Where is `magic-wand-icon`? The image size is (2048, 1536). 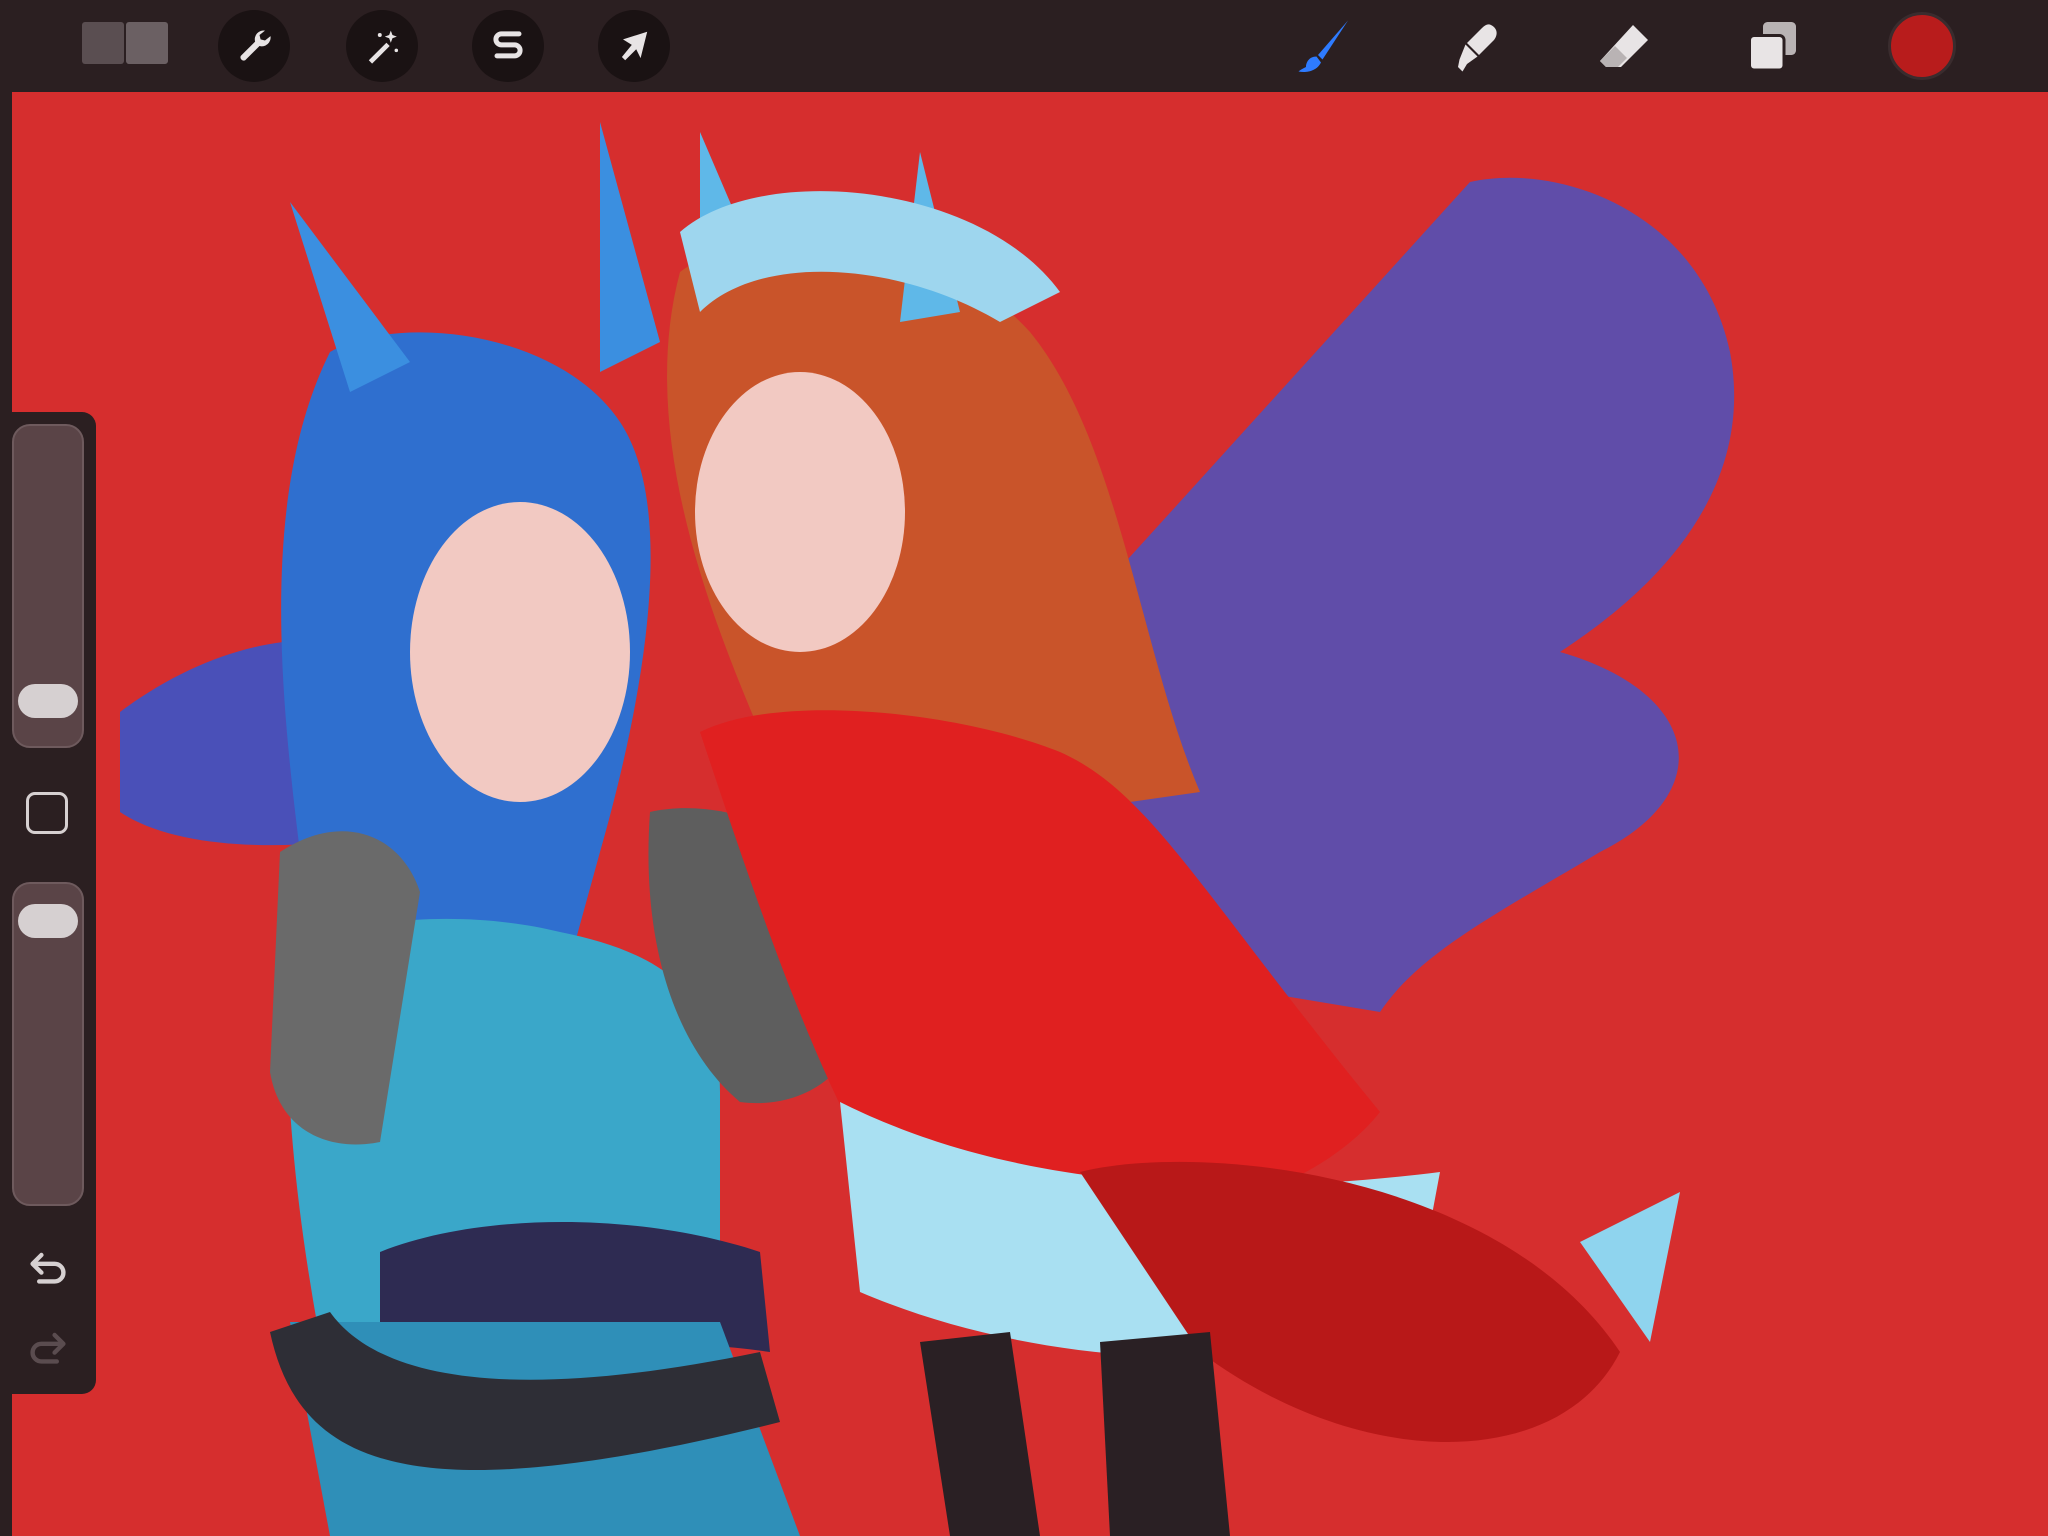
magic-wand-icon is located at coordinates (383, 47).